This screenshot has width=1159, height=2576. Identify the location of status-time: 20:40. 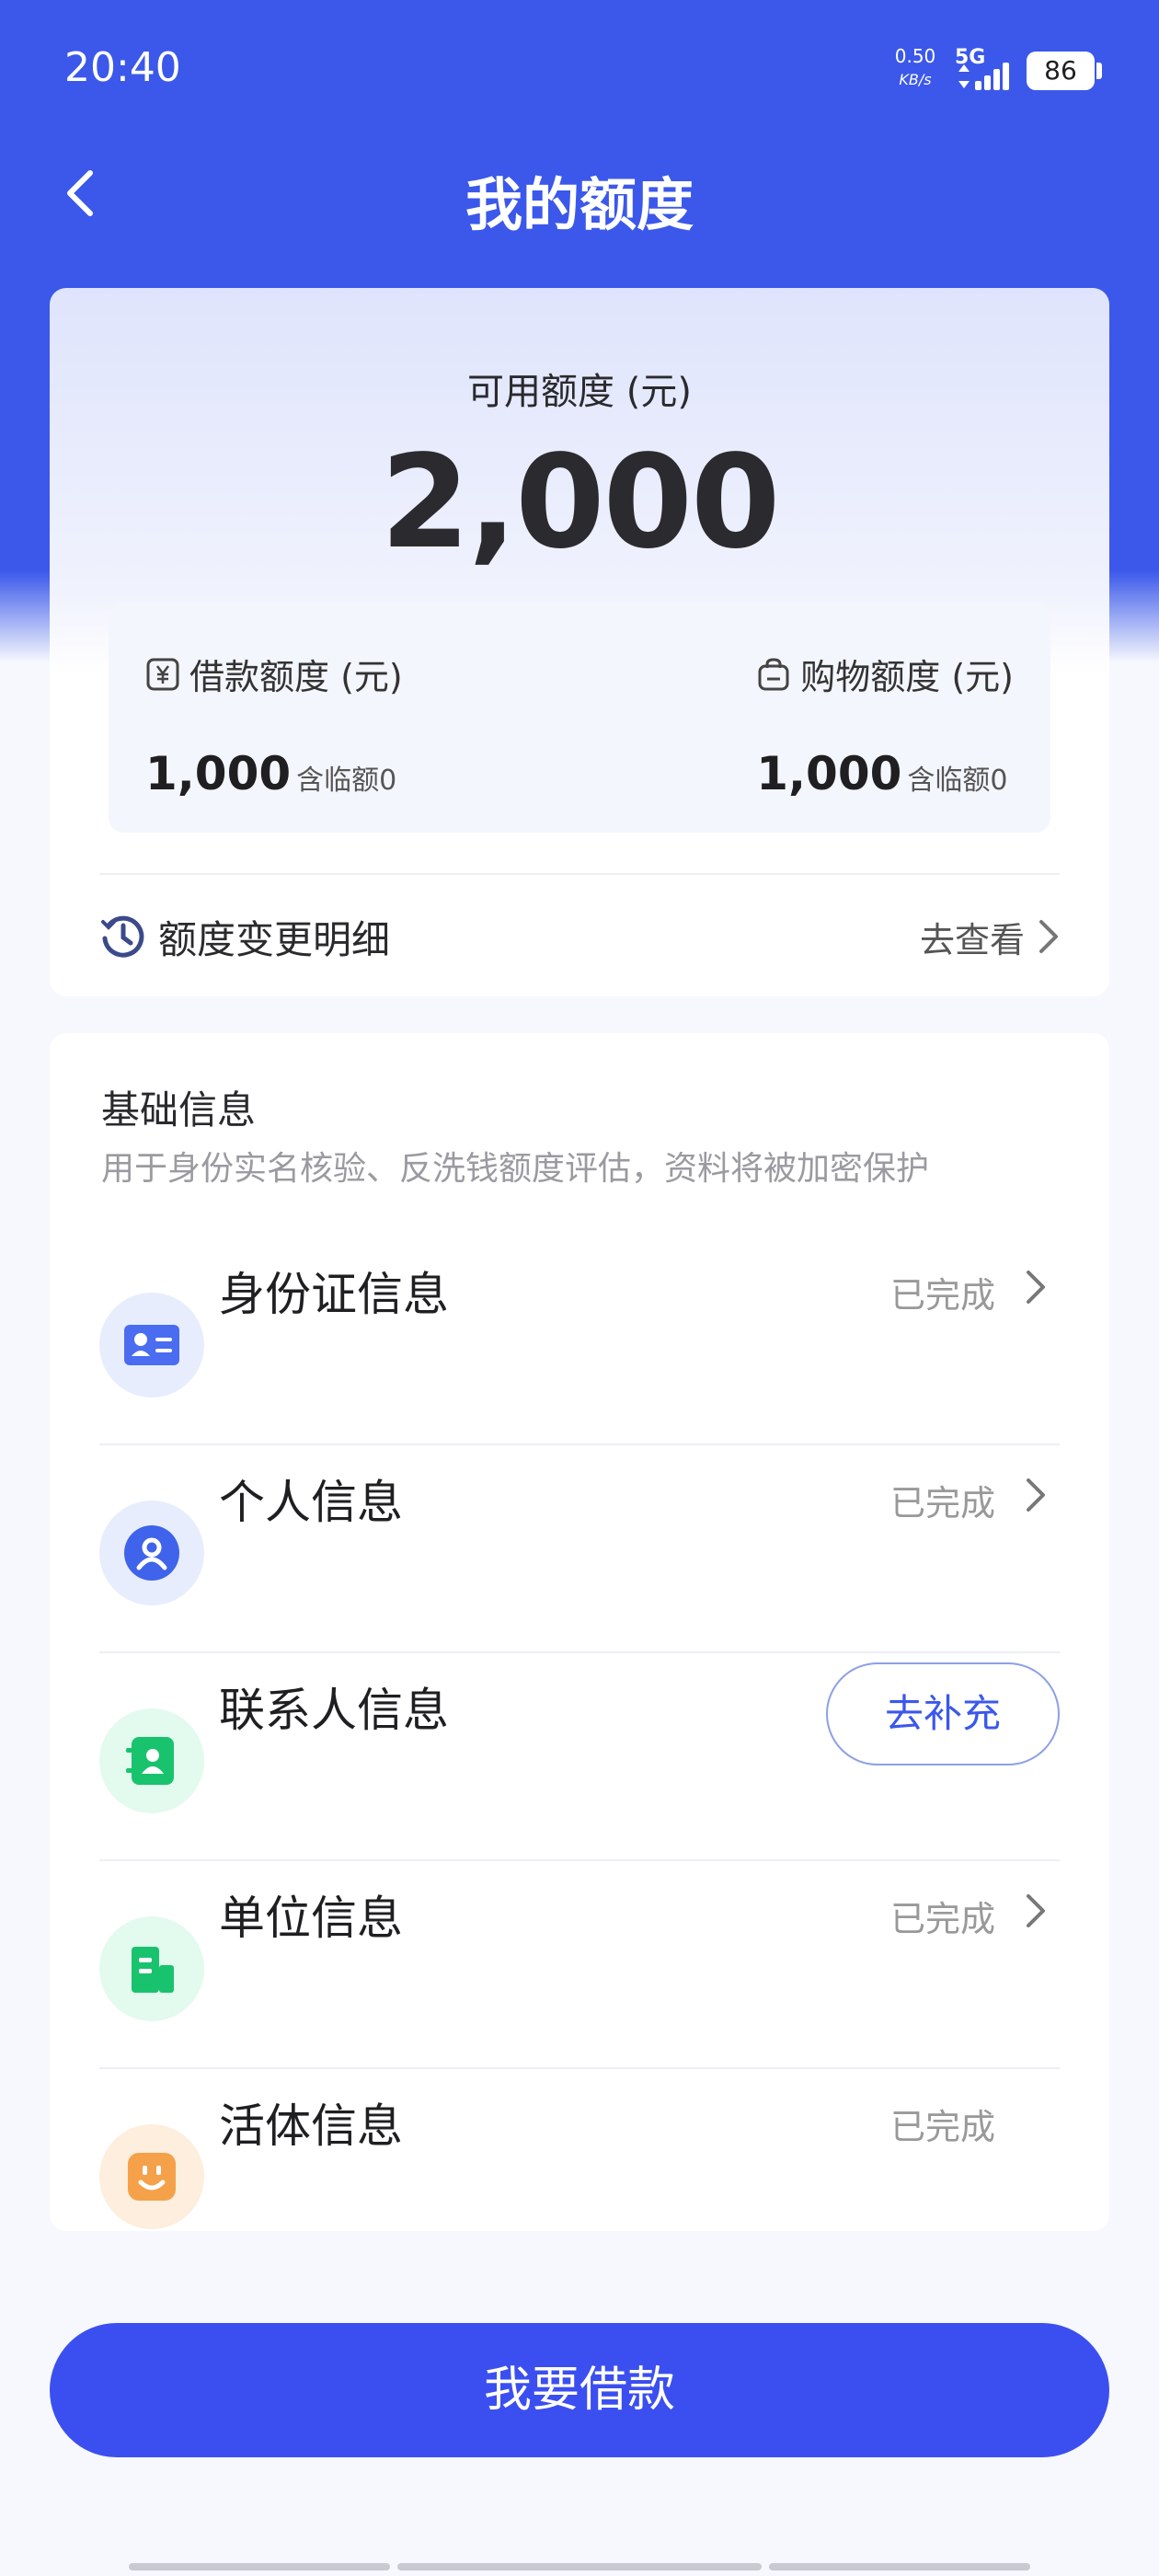
(122, 67).